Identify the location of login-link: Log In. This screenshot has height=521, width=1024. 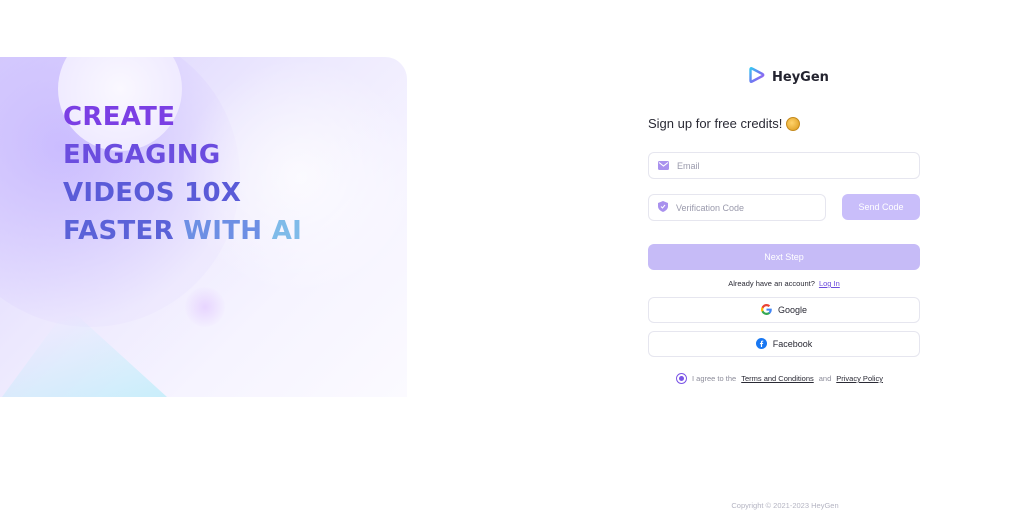
(829, 283).